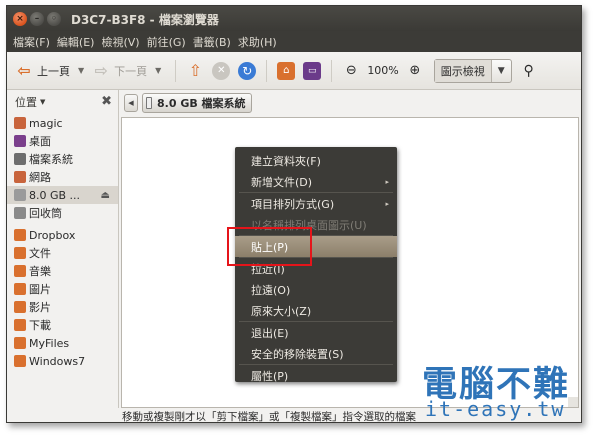  Describe the element at coordinates (221, 70) in the screenshot. I see `stop-icon: ✕` at that location.